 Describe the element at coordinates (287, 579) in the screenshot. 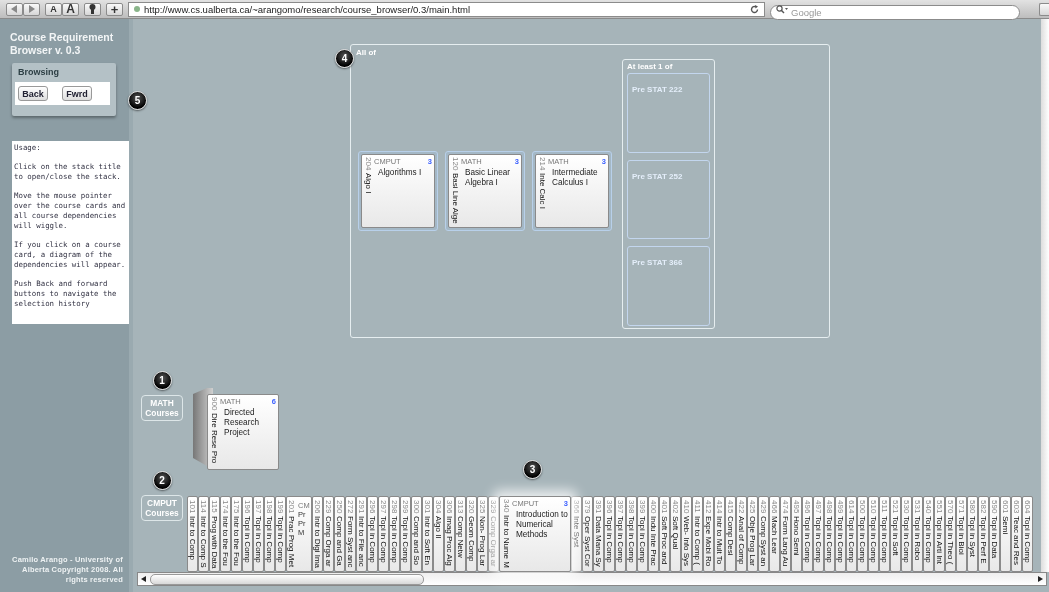

I see `scroll-thumb` at that location.